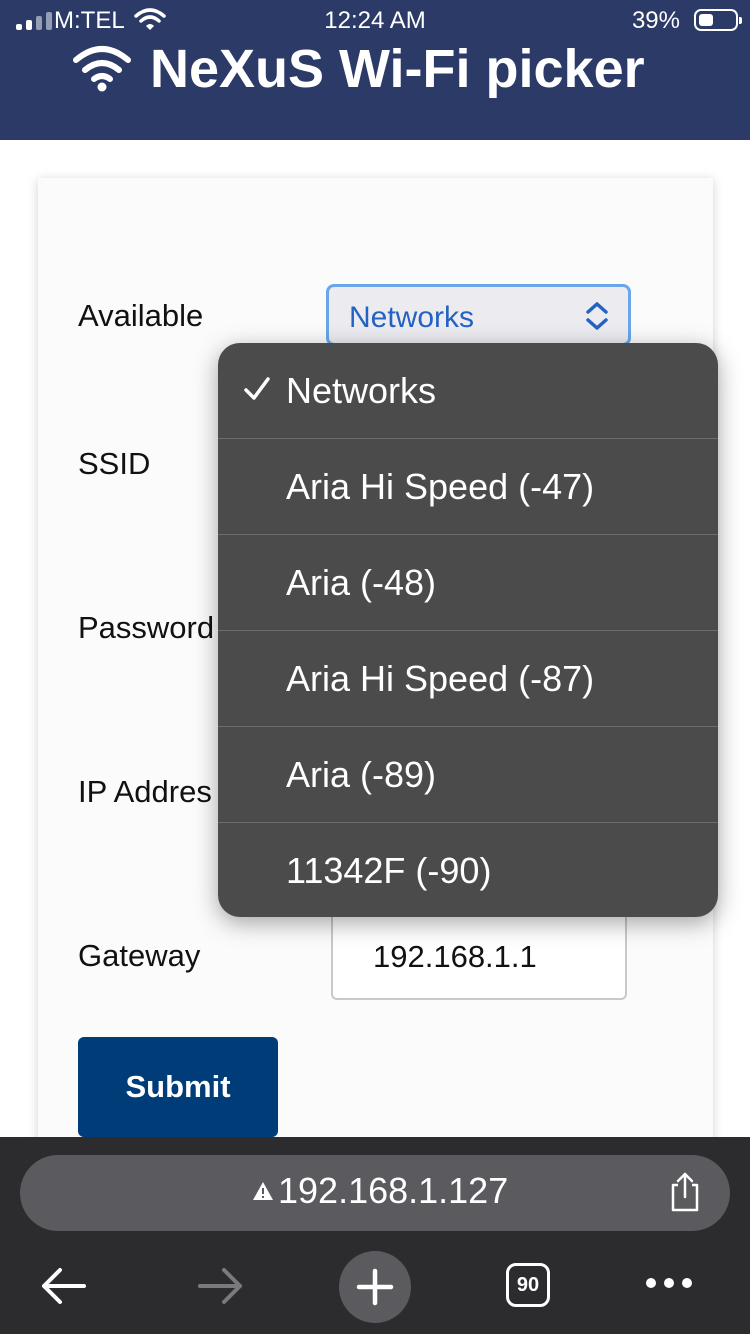 The height and width of the screenshot is (1334, 750). Describe the element at coordinates (361, 582) in the screenshot. I see `dropdown-option-label: Aria (-48)` at that location.